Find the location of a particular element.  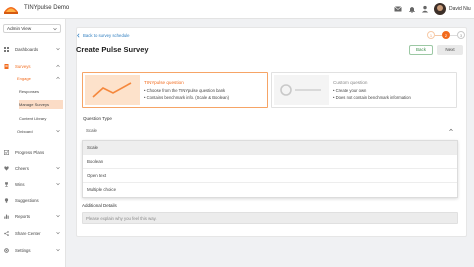

gear-icon is located at coordinates (6, 250).